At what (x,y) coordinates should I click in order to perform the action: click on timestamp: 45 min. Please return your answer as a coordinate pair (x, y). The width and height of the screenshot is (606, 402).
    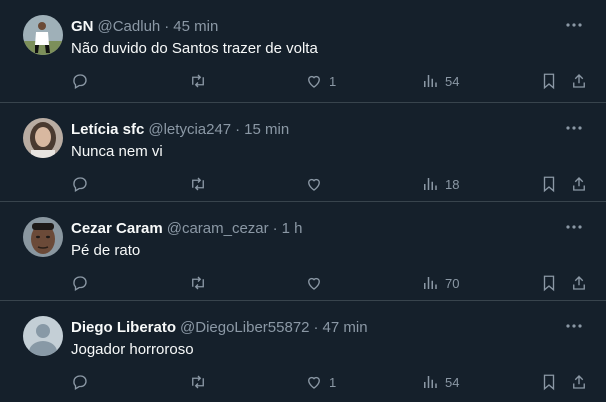
    Looking at the image, I should click on (195, 26).